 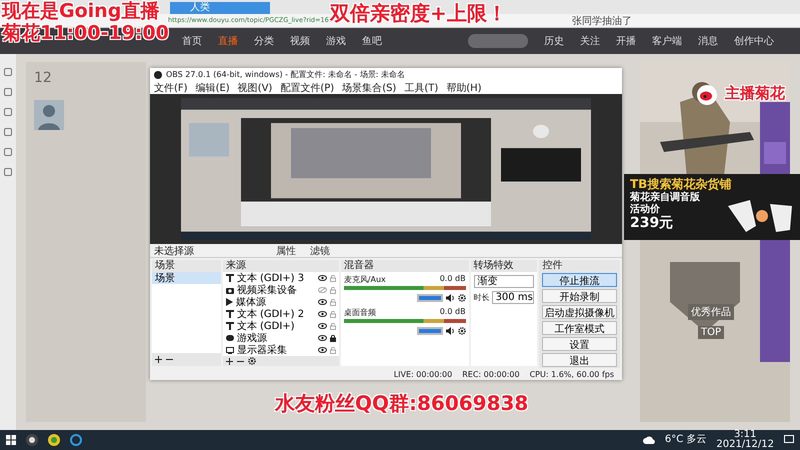 I want to click on weibo-logo-icon, so click(x=707, y=95).